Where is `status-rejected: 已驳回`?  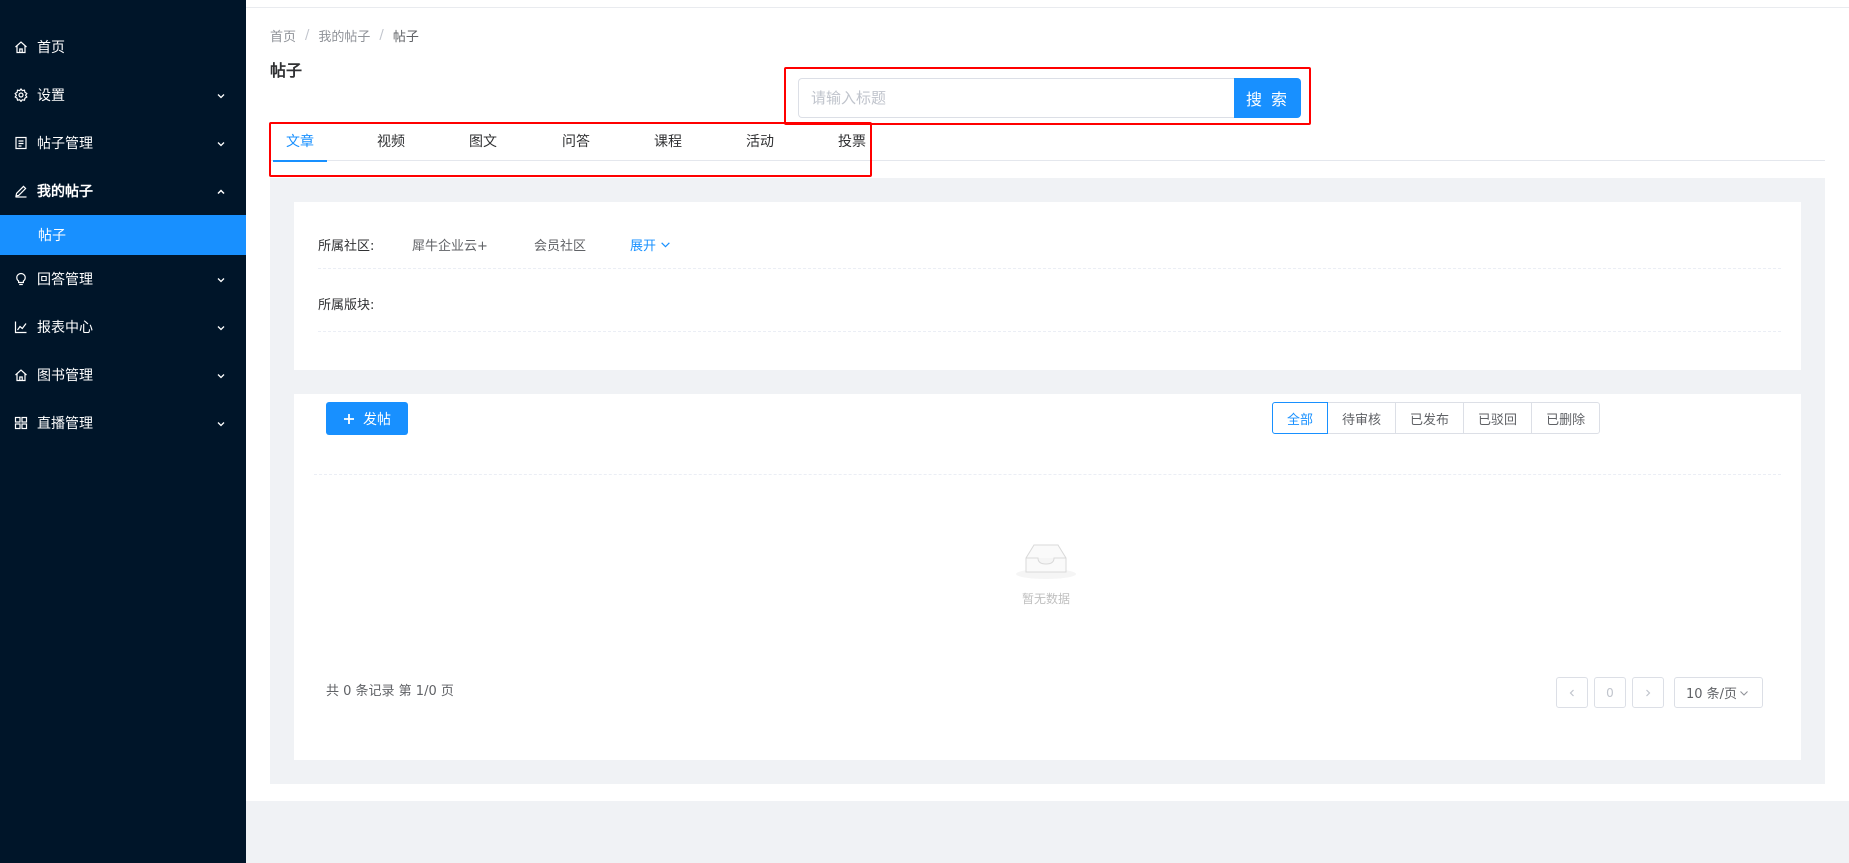
status-rejected: 已驳回 is located at coordinates (1498, 418).